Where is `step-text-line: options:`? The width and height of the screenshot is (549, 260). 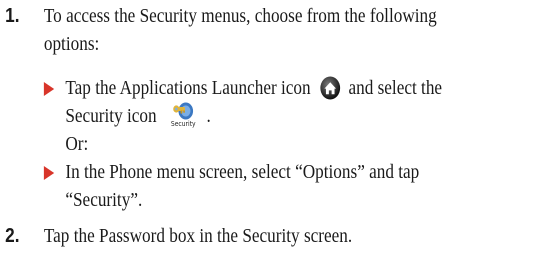 step-text-line: options: is located at coordinates (71, 44).